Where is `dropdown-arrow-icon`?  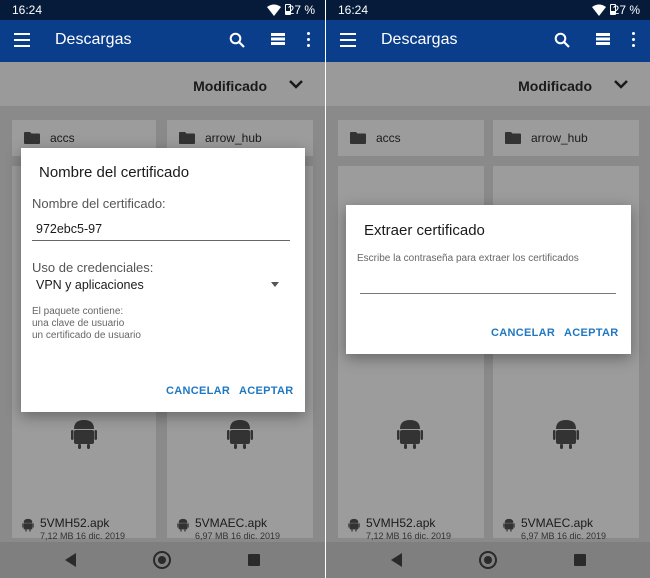 dropdown-arrow-icon is located at coordinates (275, 284).